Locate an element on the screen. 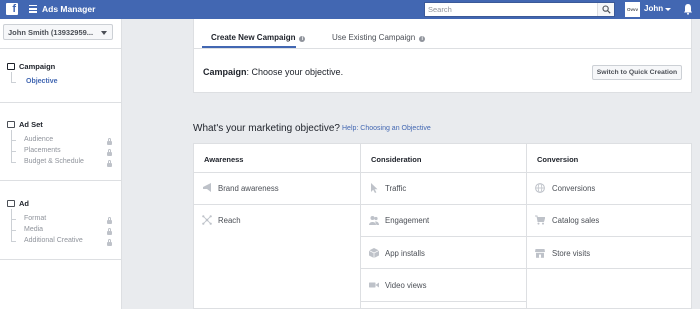 The image size is (700, 309). ad-set-icon is located at coordinates (11, 124).